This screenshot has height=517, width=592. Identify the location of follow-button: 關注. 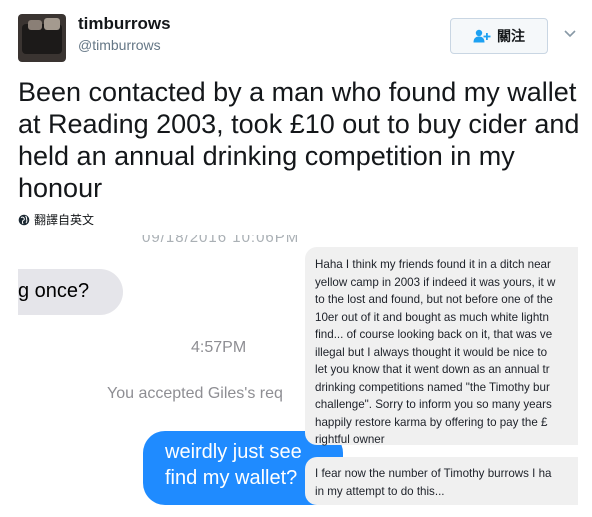
(499, 36).